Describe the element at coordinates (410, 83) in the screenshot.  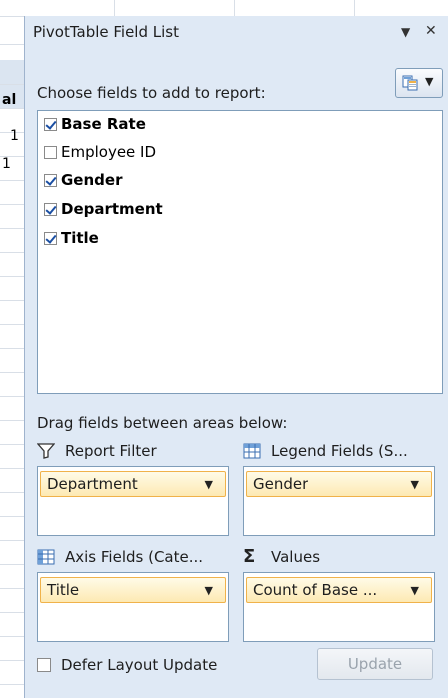
I see `field-list-layout-icon` at that location.